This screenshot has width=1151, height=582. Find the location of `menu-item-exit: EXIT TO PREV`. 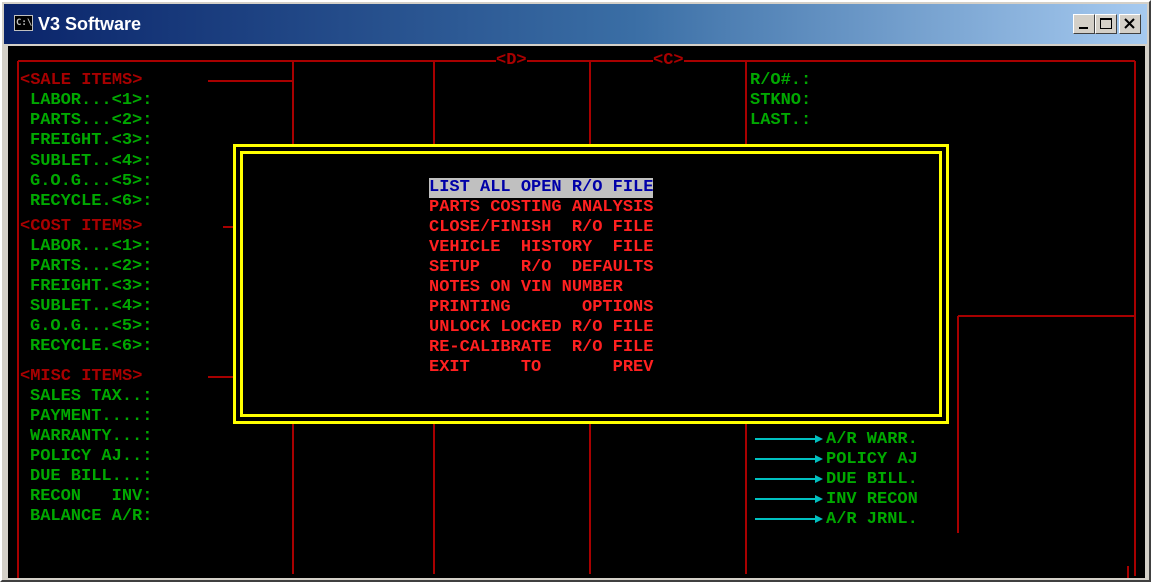

menu-item-exit: EXIT TO PREV is located at coordinates (541, 368).